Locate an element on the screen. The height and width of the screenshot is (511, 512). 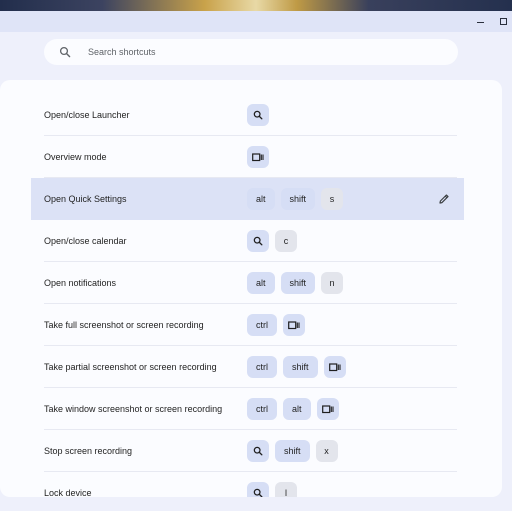
shortcut-row: Lock device l is located at coordinates (251, 484).